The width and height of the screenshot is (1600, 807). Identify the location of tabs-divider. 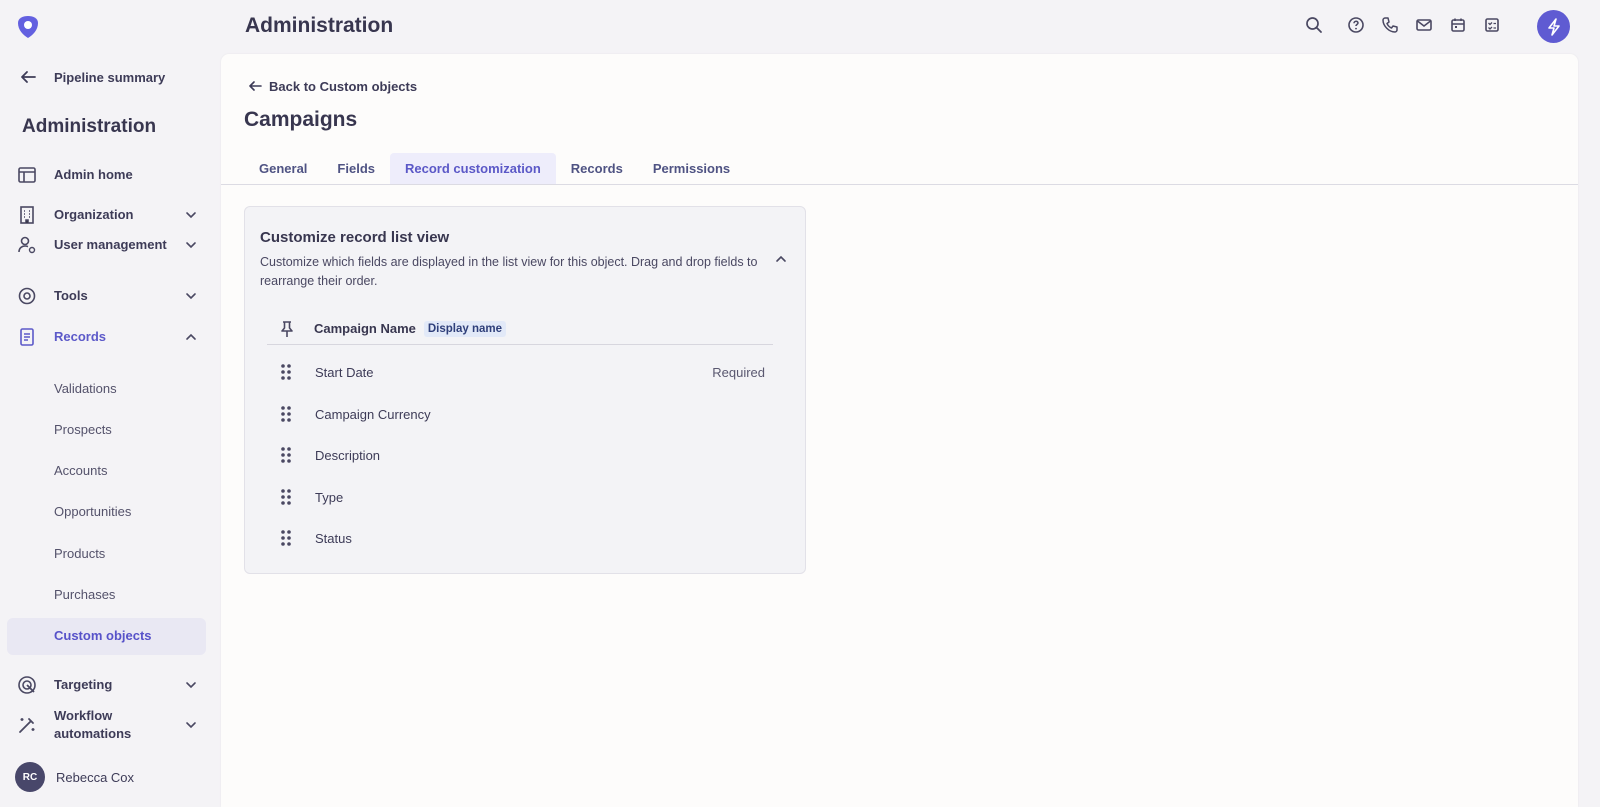
(899, 184).